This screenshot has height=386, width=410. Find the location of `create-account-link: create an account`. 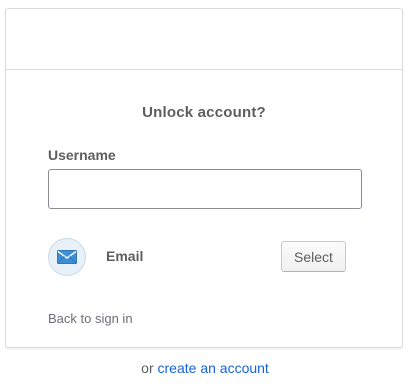

create-account-link: create an account is located at coordinates (213, 368).